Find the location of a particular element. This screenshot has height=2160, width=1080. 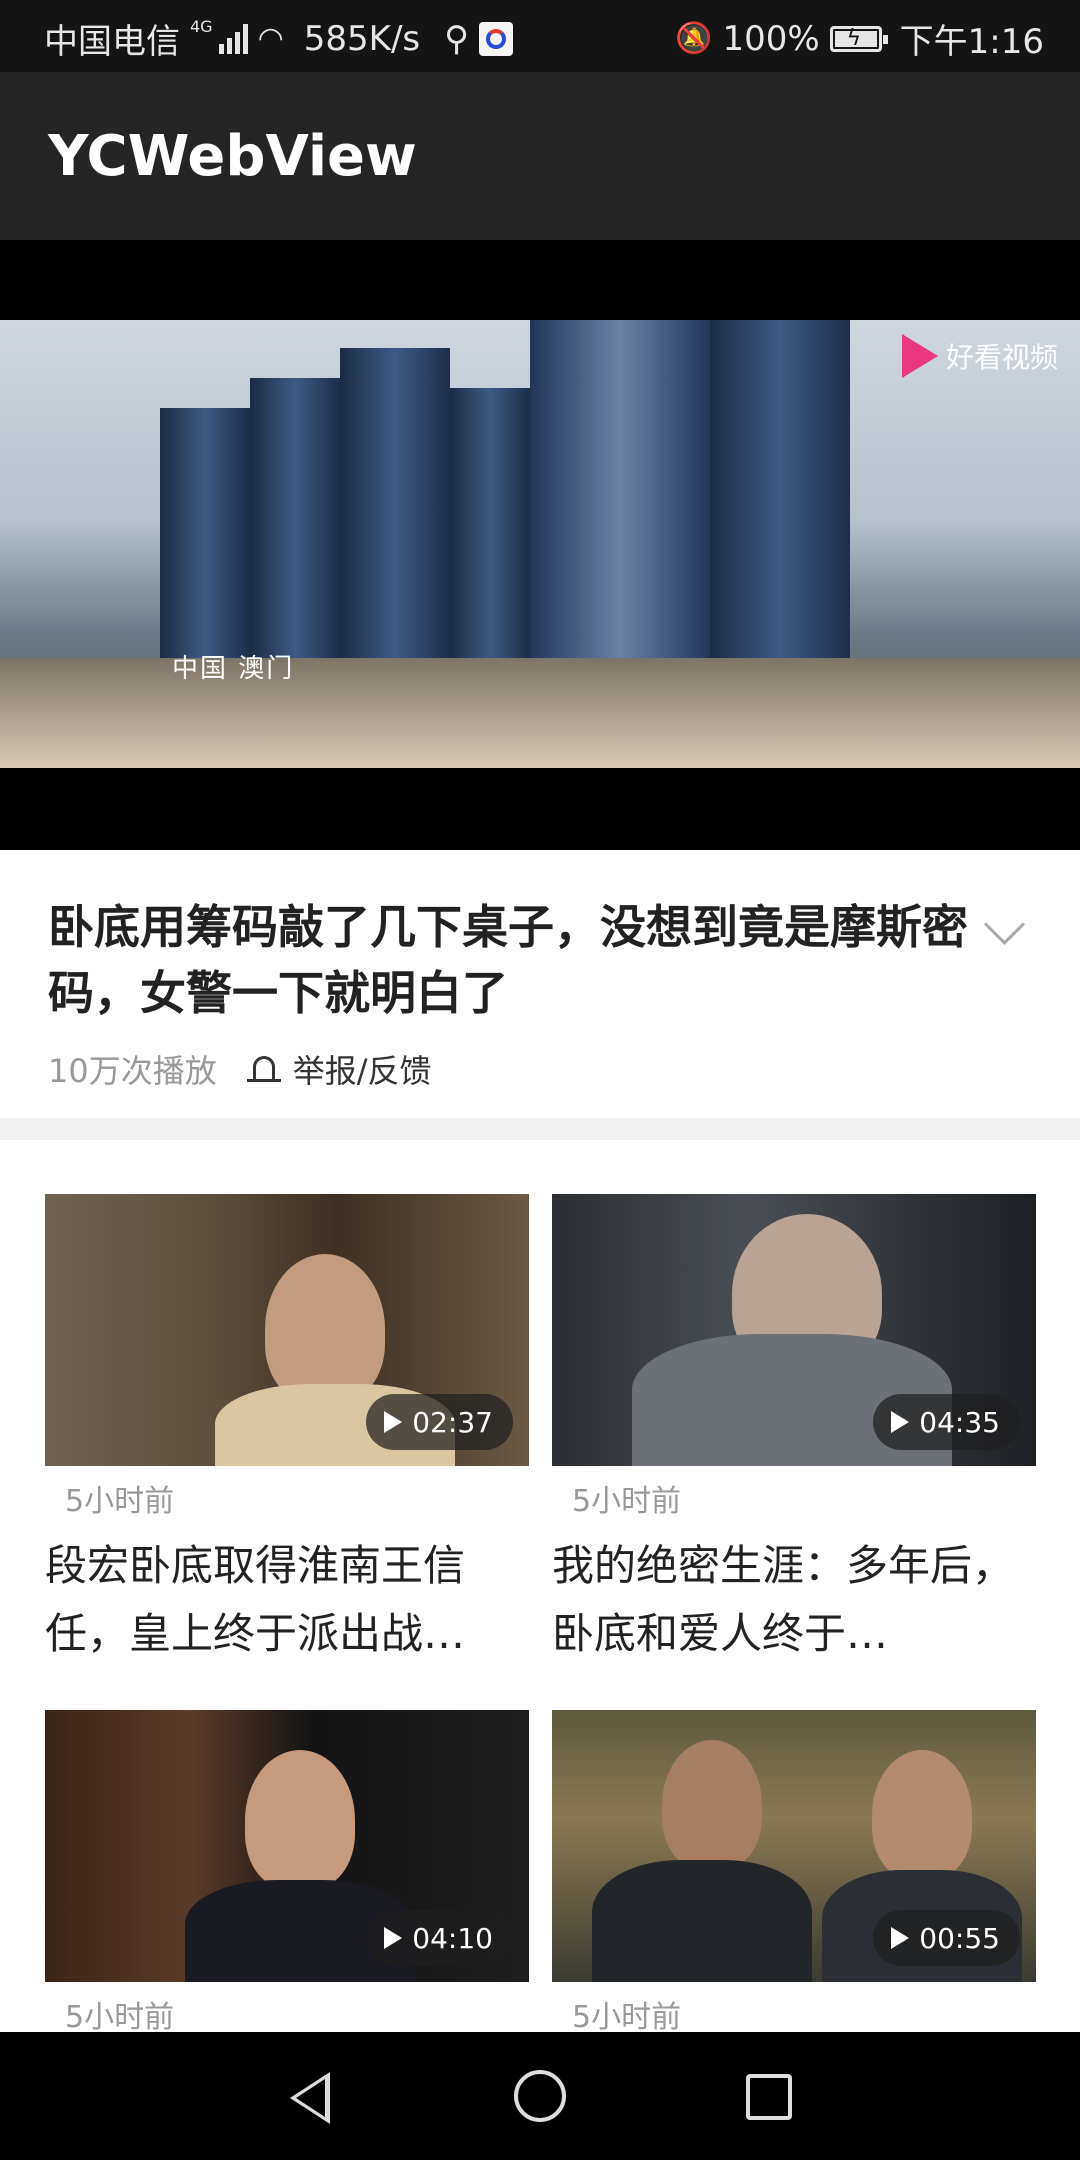

report-button: 举报/反馈 is located at coordinates (339, 1069).